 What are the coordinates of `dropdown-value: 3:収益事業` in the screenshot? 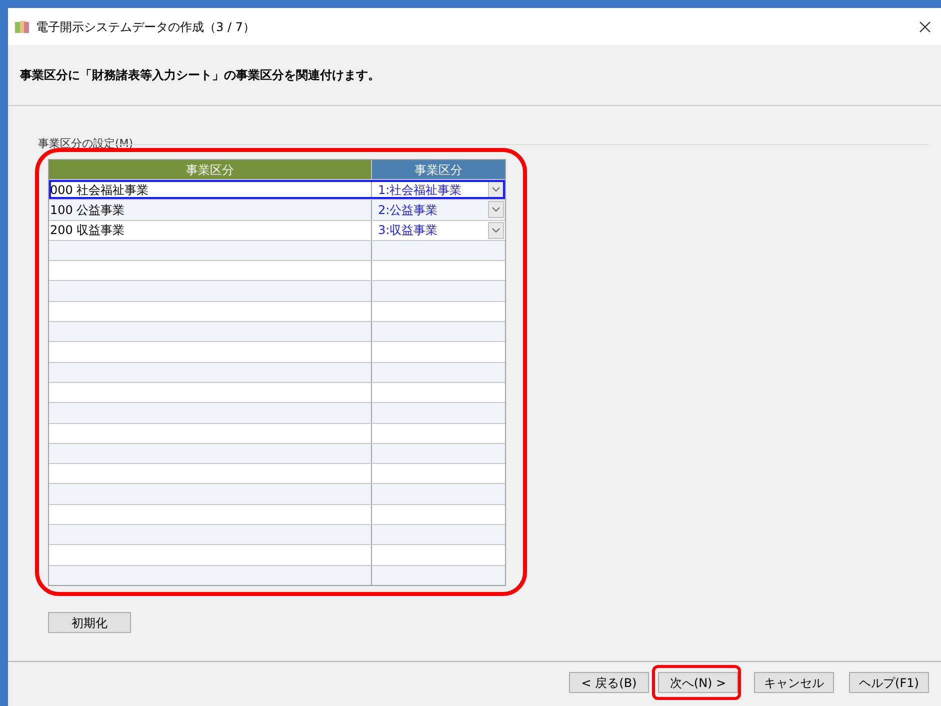 It's located at (433, 230).